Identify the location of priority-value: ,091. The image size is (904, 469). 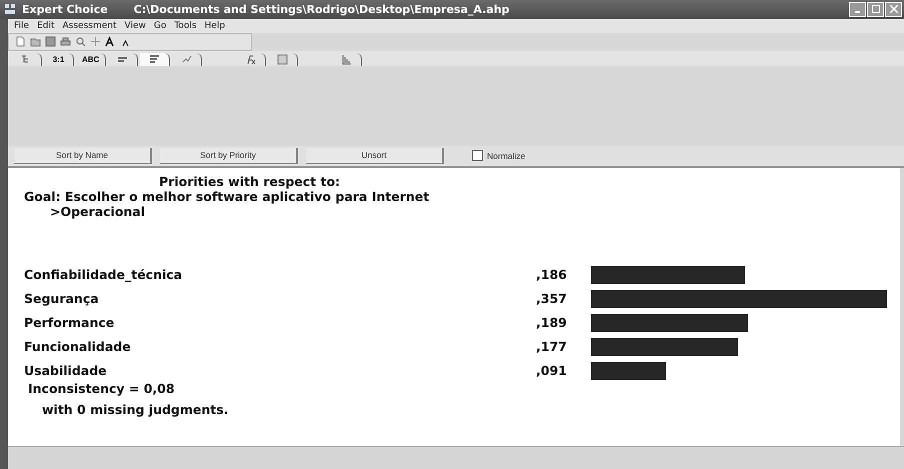
(552, 370).